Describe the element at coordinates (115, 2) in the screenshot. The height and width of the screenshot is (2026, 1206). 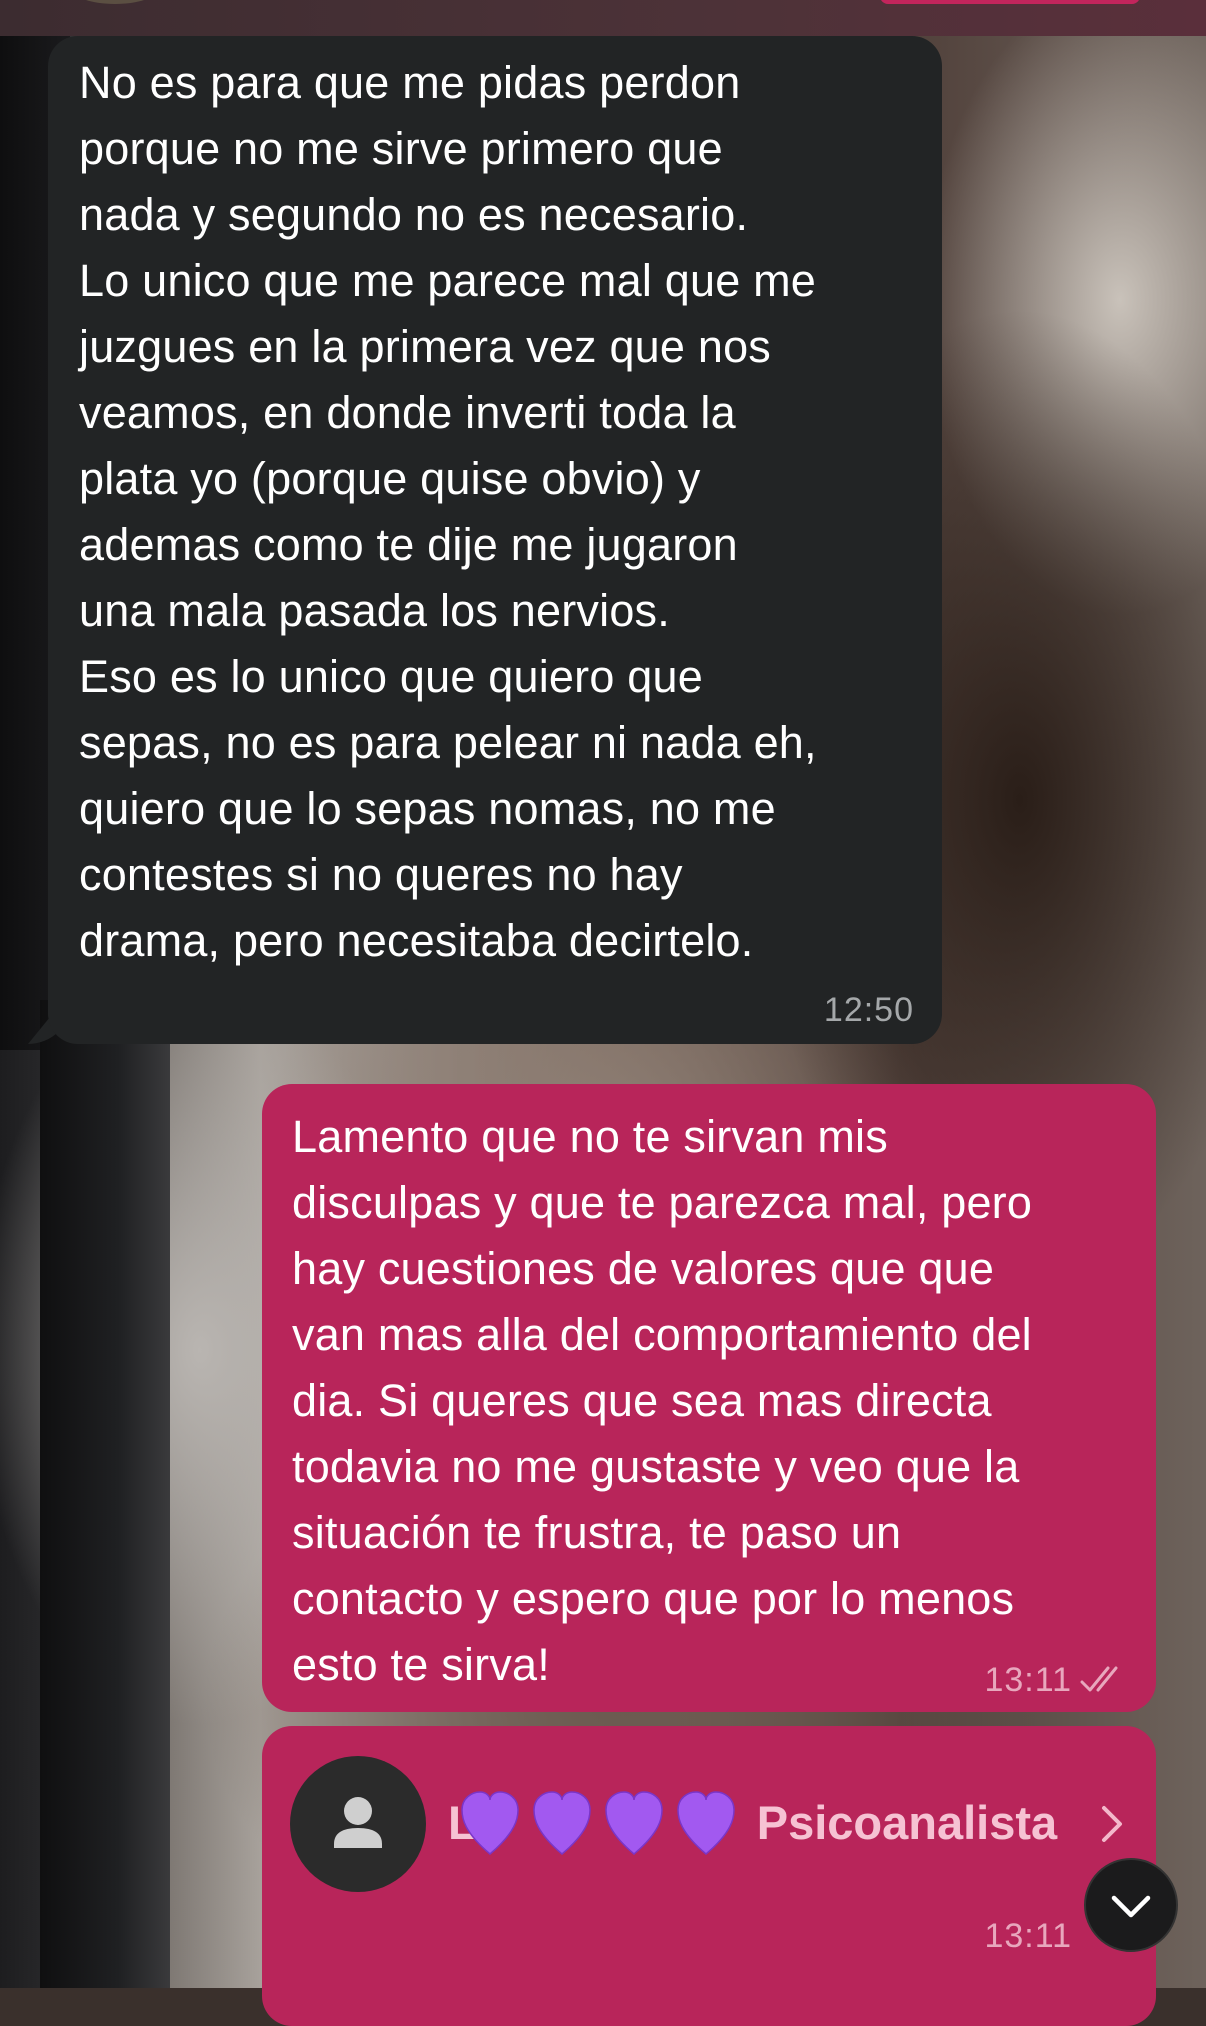
I see `avatar` at that location.